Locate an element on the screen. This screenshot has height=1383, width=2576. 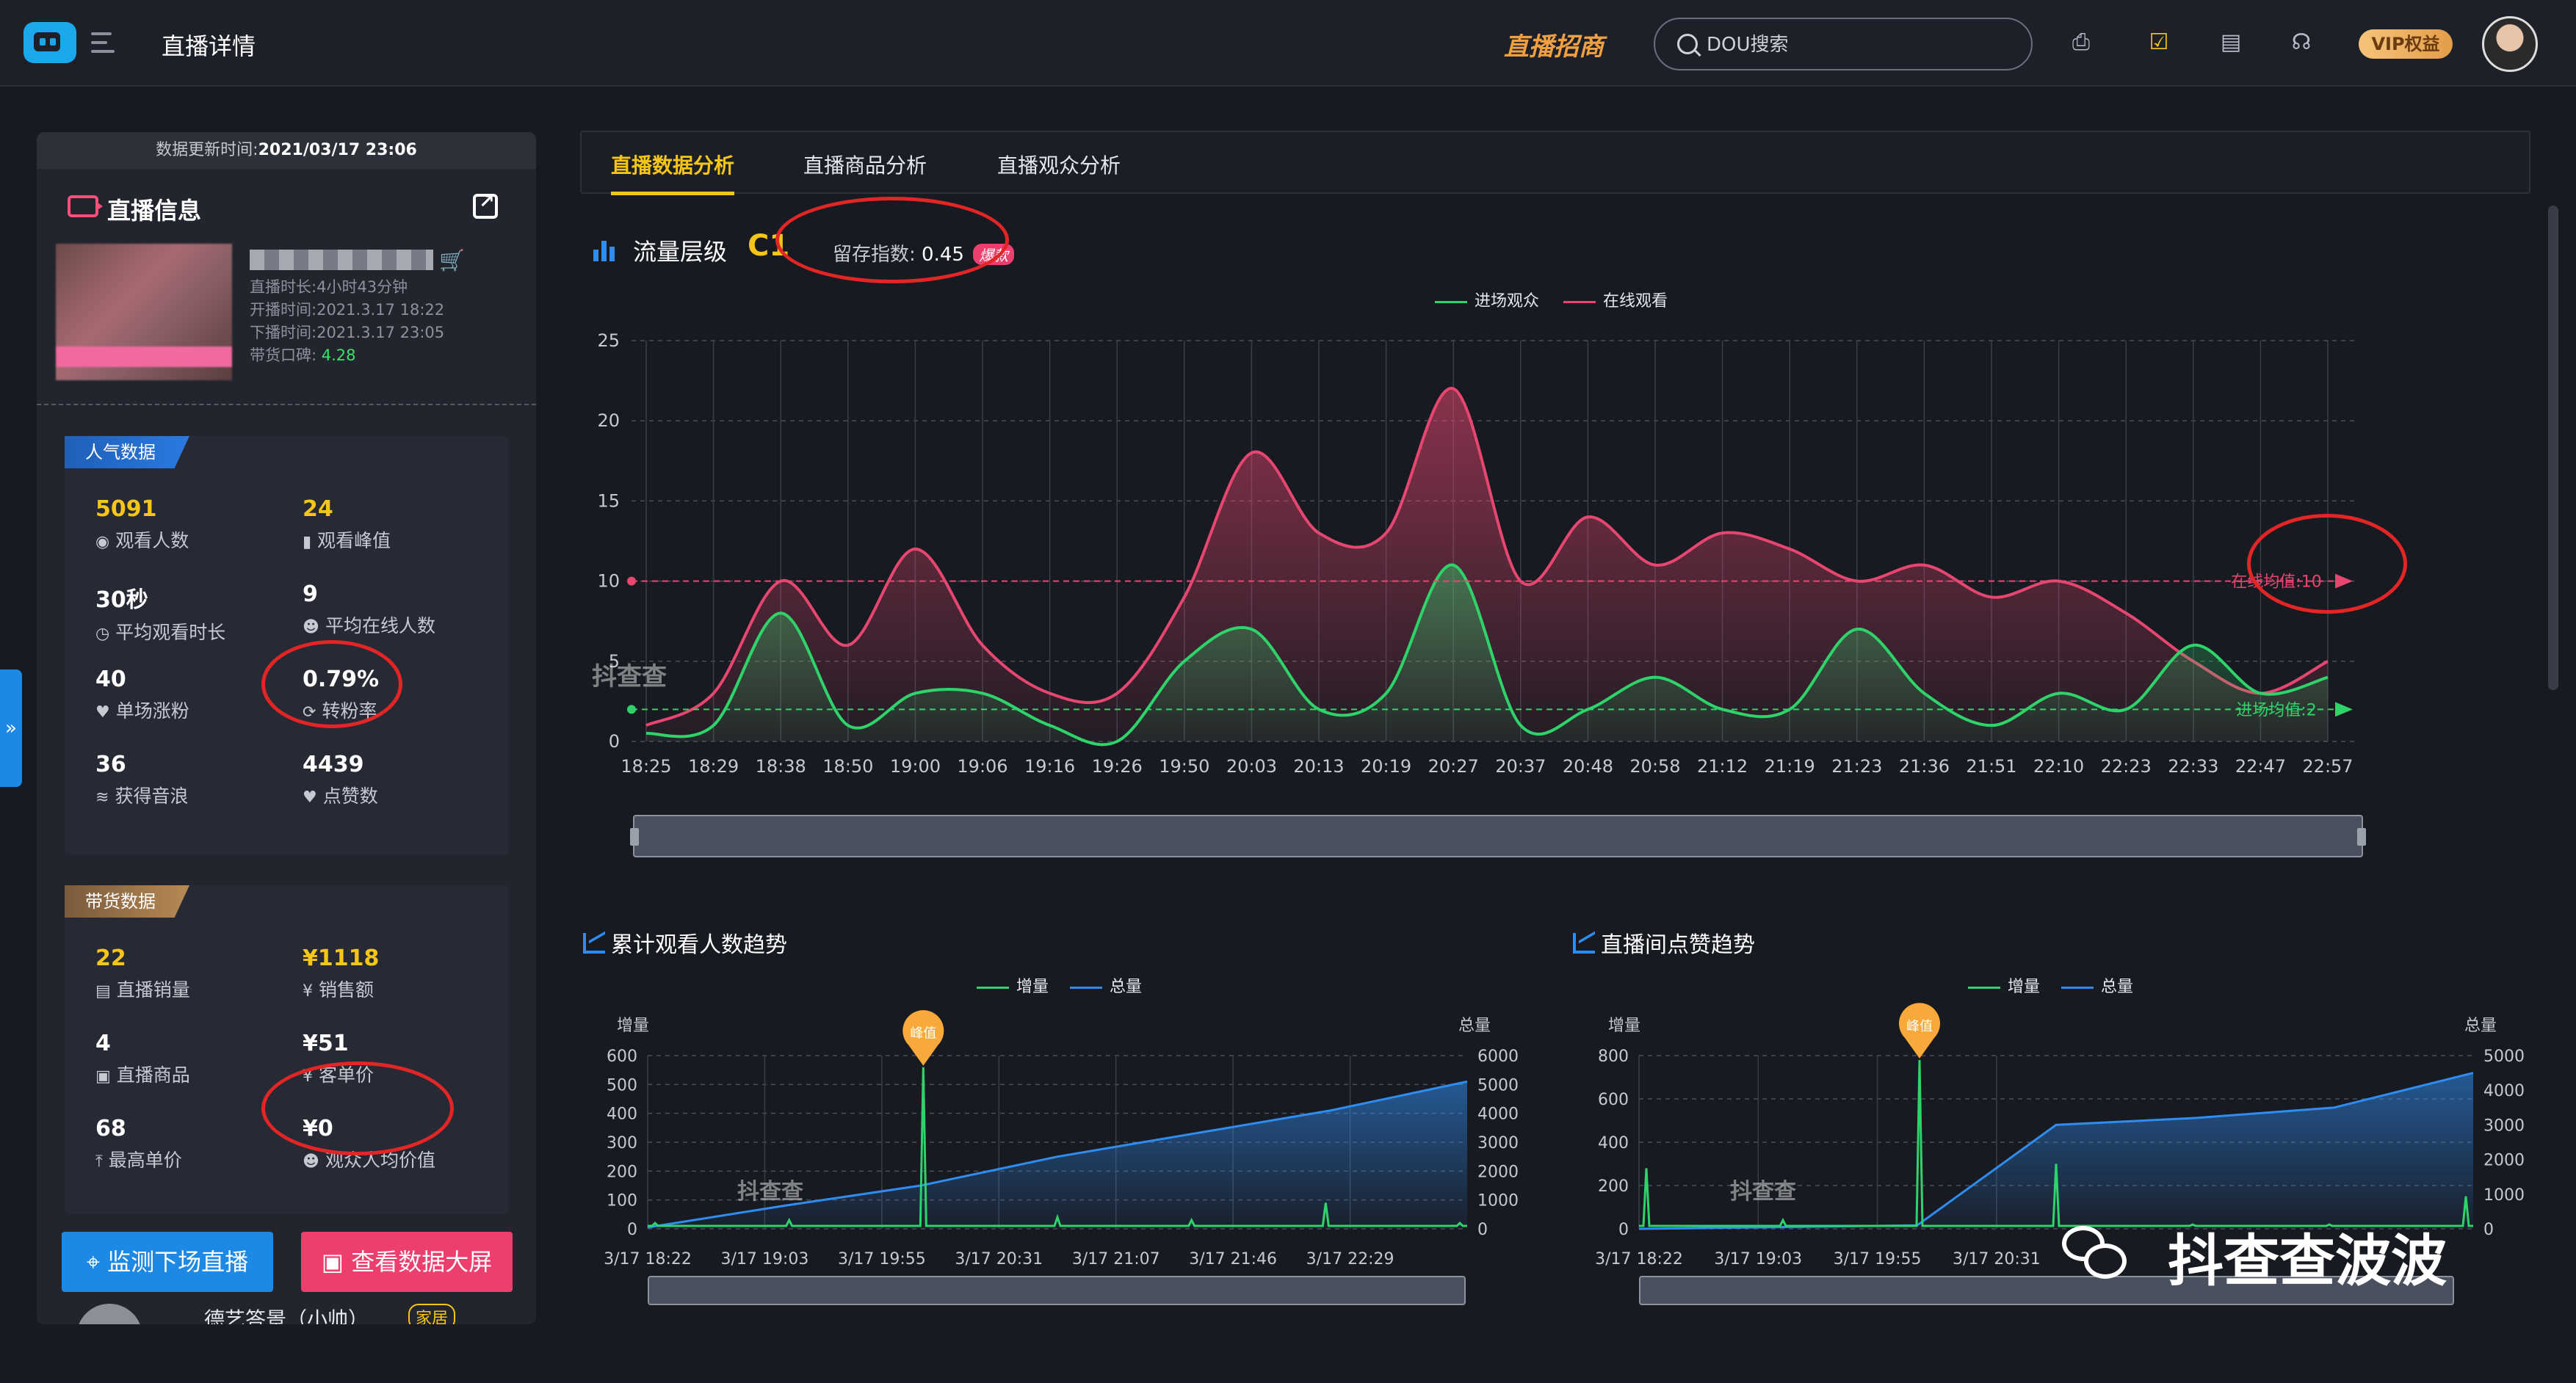
data-screen-button: ▣ 查看数据大屏 is located at coordinates (407, 1262).